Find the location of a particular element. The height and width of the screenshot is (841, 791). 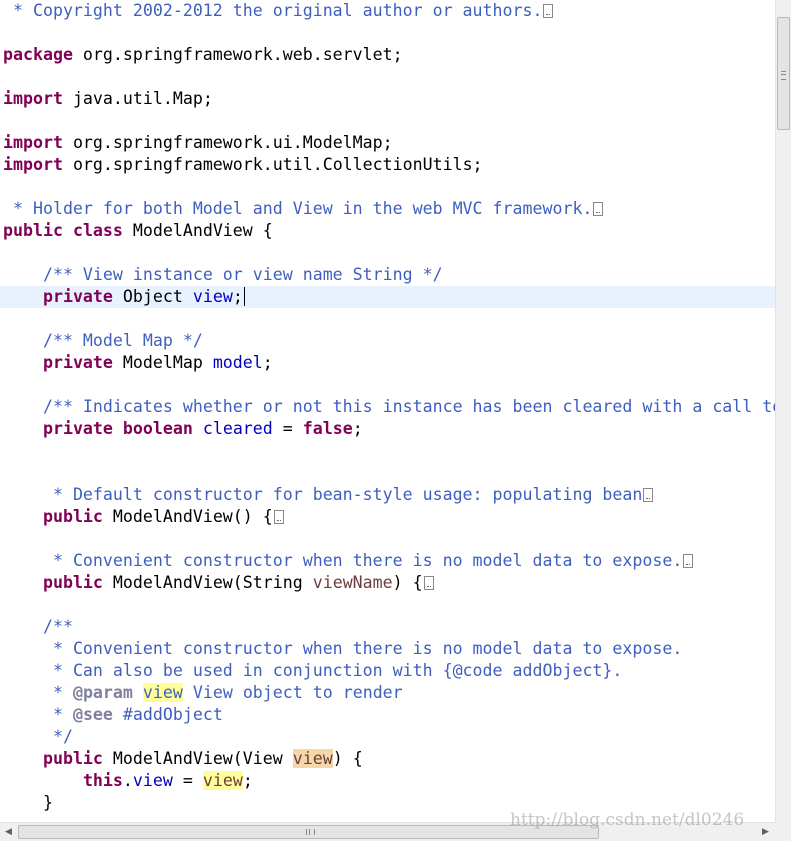

code-line-import-modelmap: import org.springframework.ui.ModelMap; is located at coordinates (198, 143).